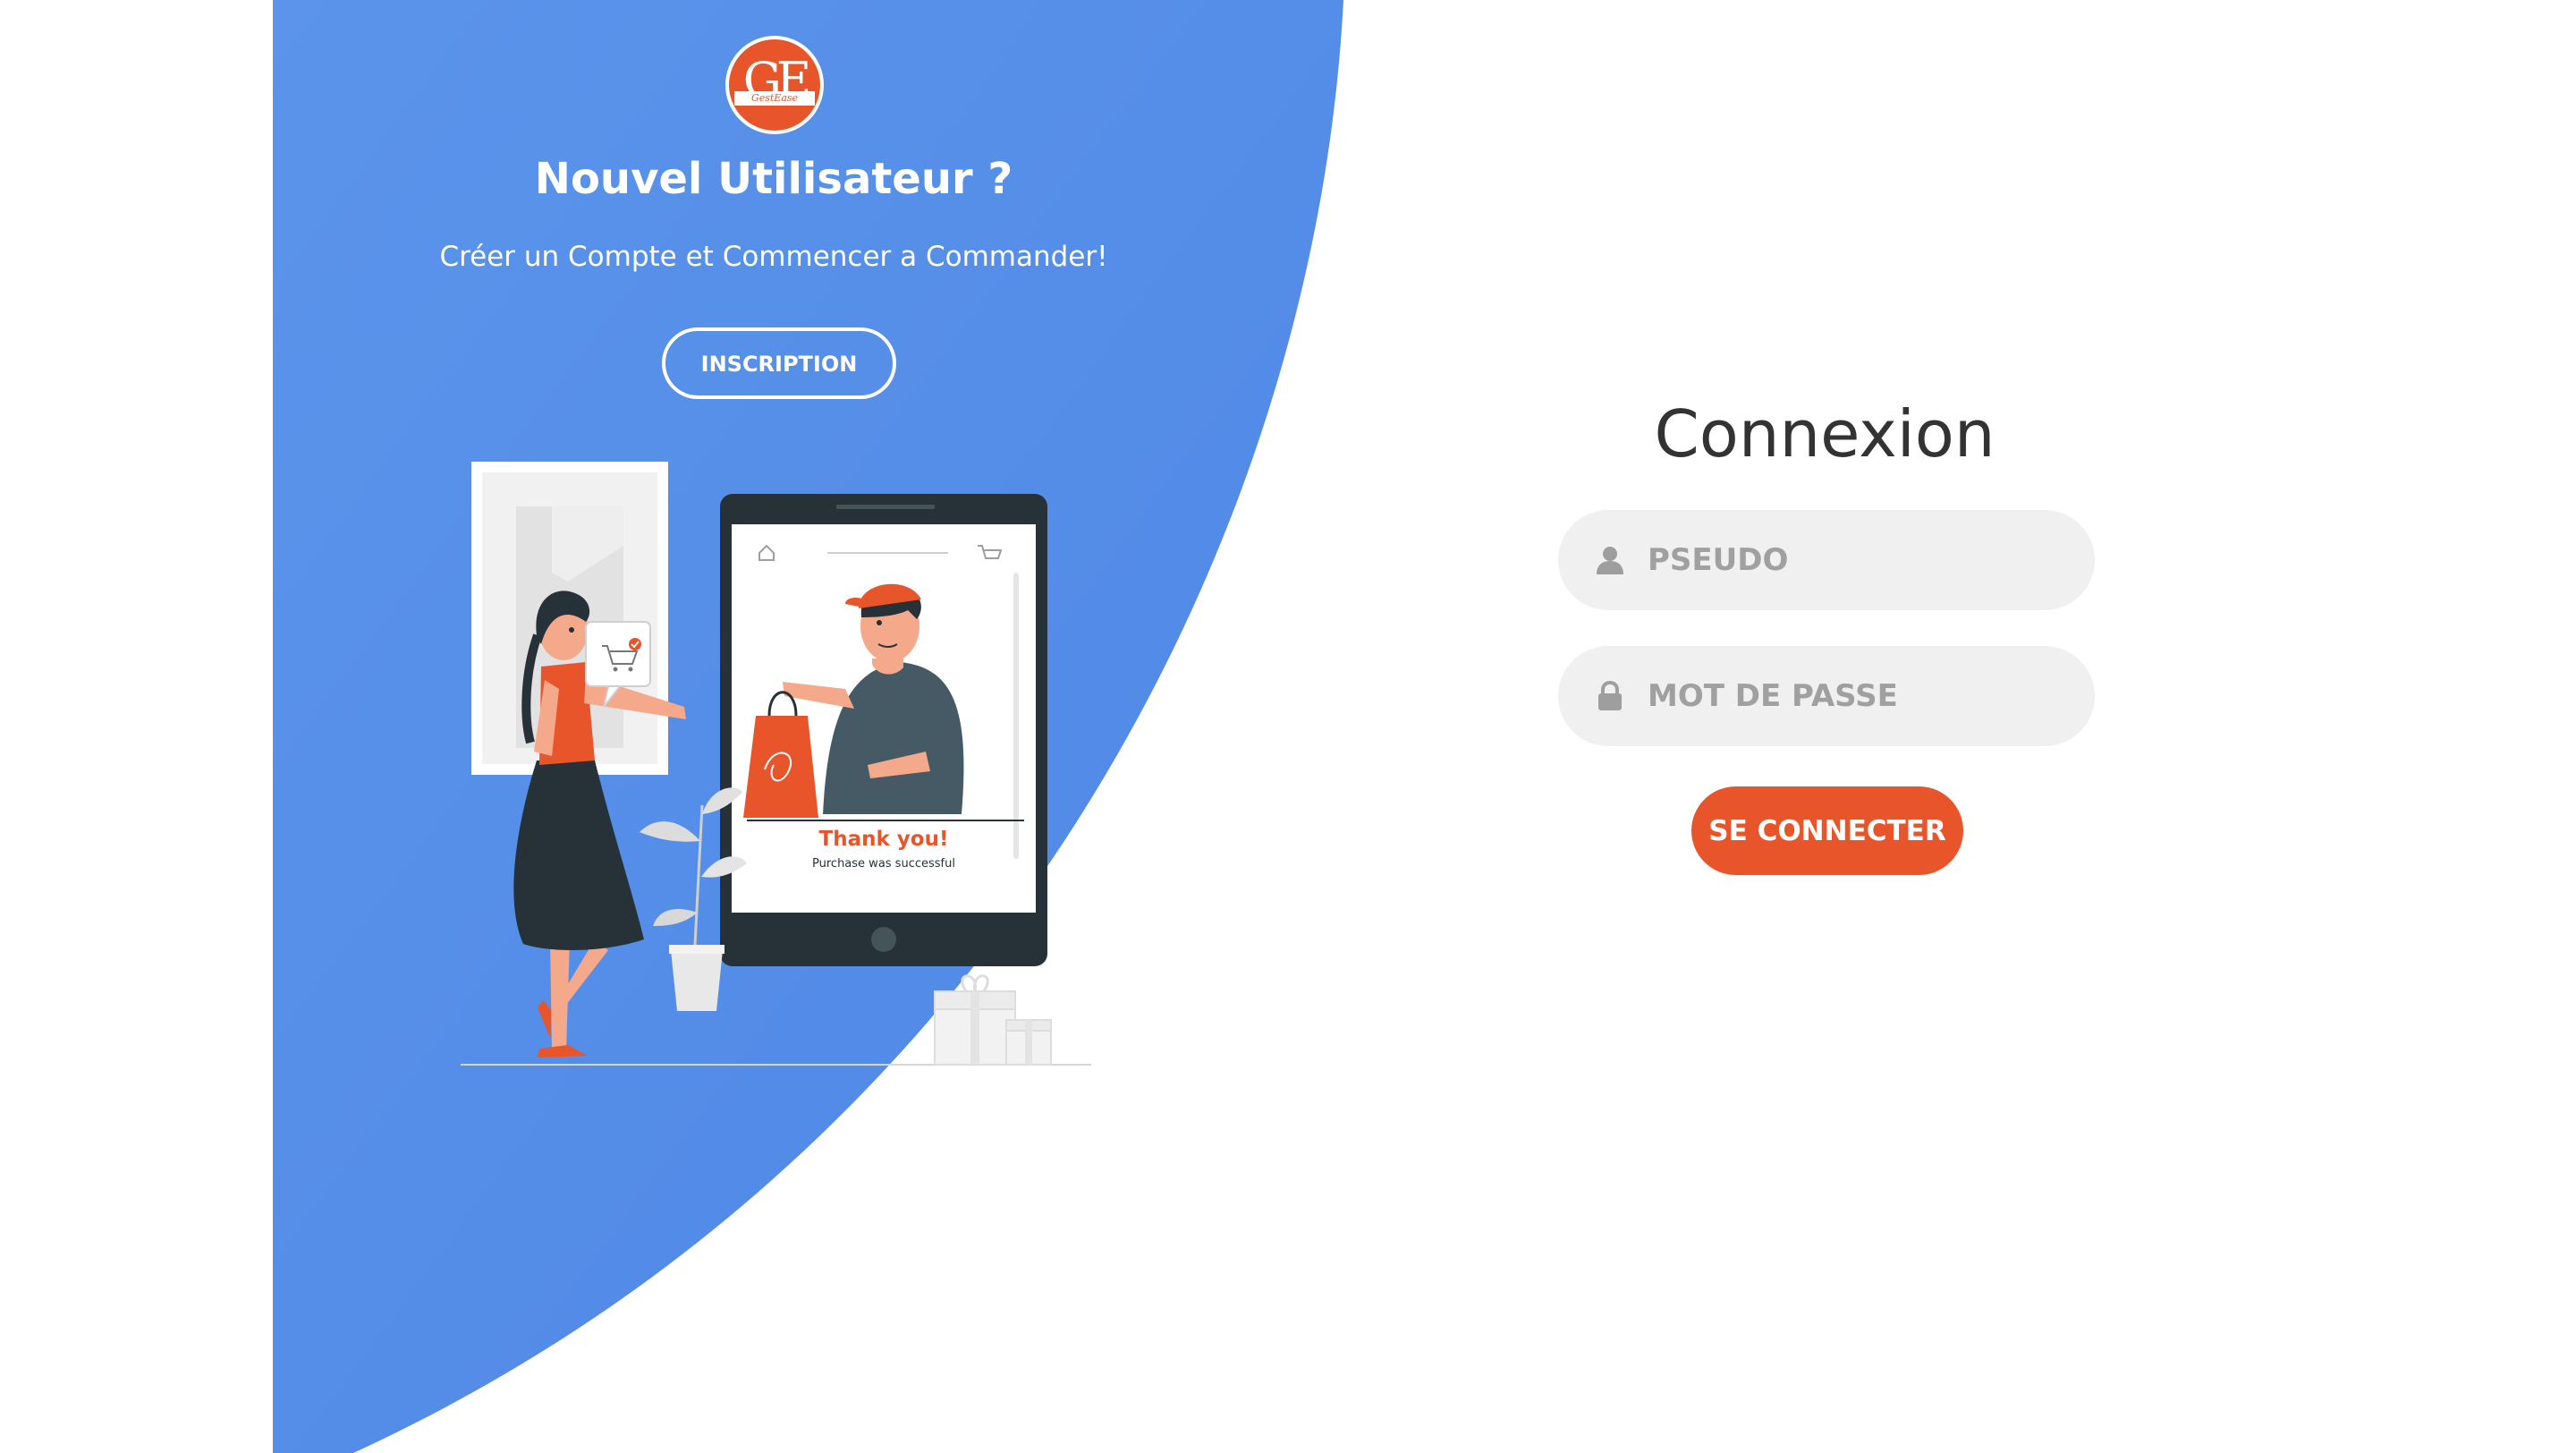  Describe the element at coordinates (774, 98) in the screenshot. I see `logo-wordmark: GestEase` at that location.